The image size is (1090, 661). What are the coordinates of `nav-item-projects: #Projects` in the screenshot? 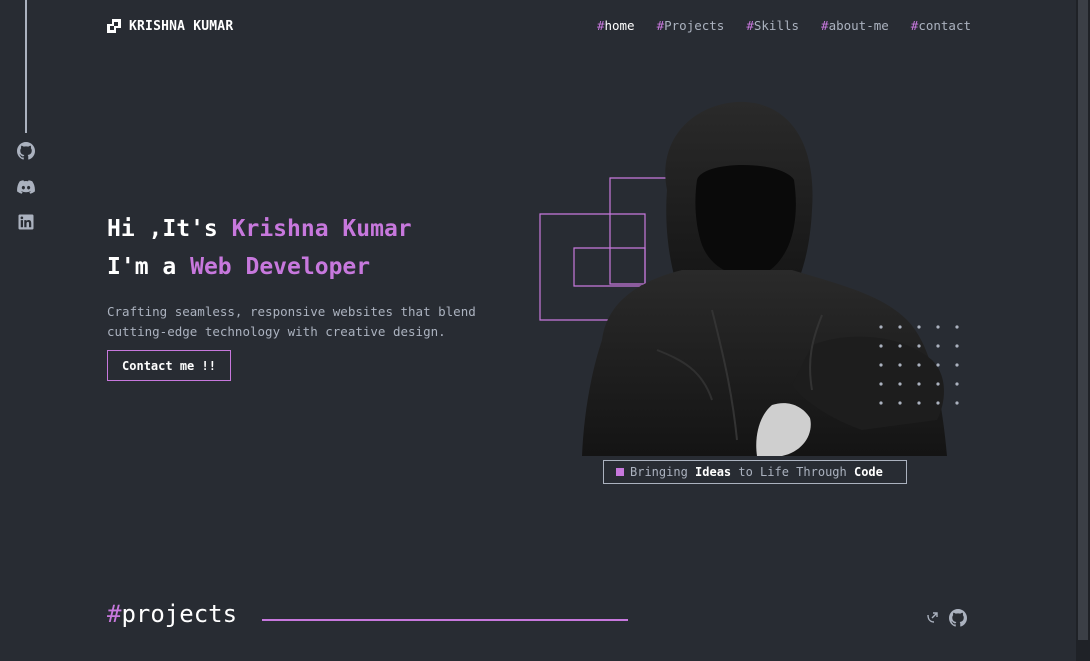 It's located at (691, 25).